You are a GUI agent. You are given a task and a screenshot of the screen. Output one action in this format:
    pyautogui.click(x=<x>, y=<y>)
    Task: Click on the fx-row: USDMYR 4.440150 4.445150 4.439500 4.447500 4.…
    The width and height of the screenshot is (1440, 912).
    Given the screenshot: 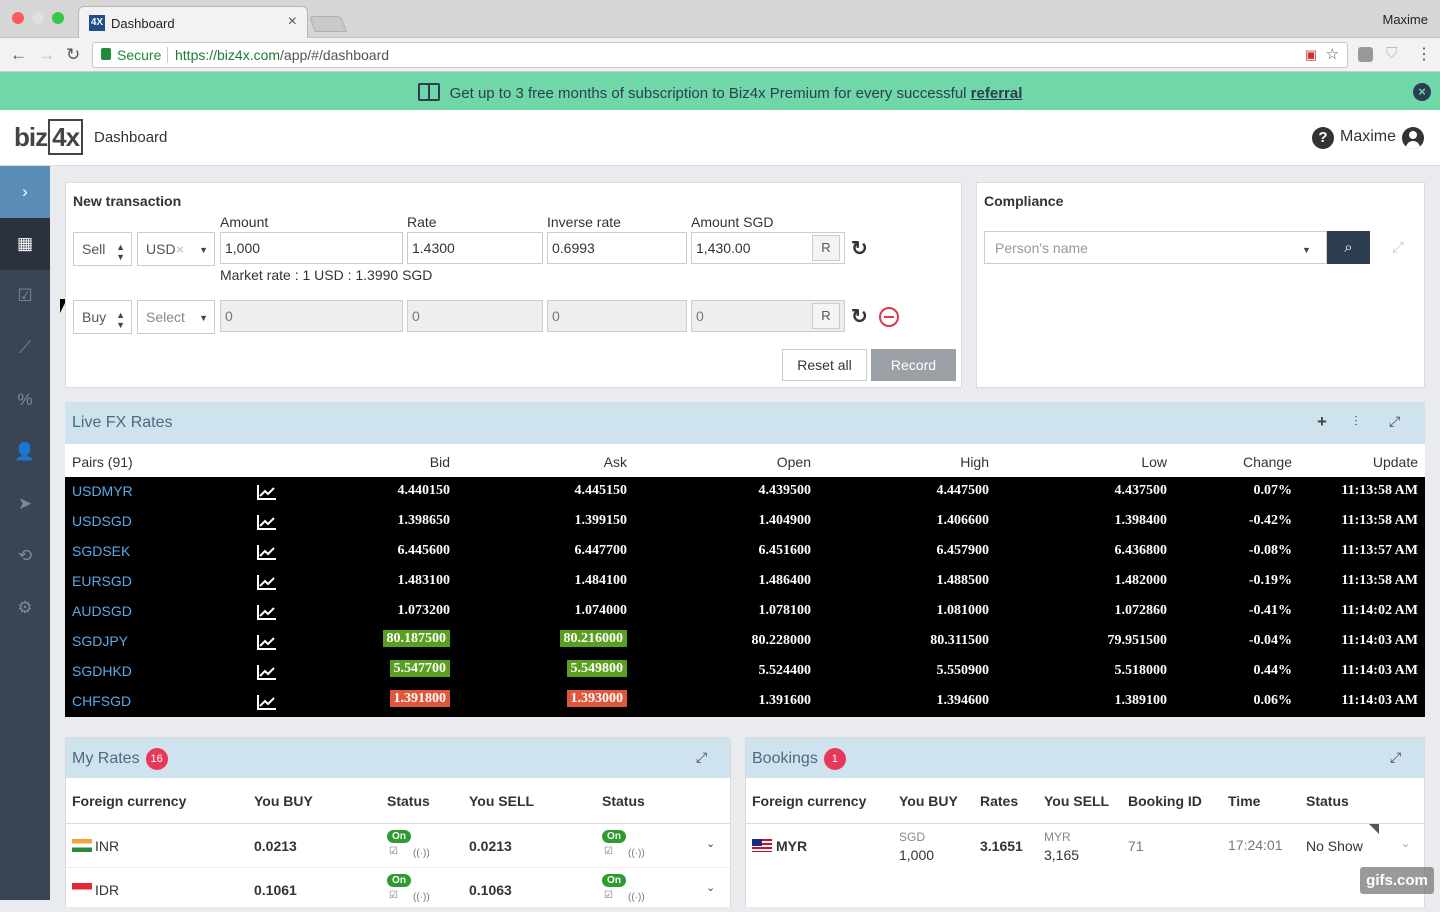 What is the action you would take?
    pyautogui.click(x=745, y=492)
    